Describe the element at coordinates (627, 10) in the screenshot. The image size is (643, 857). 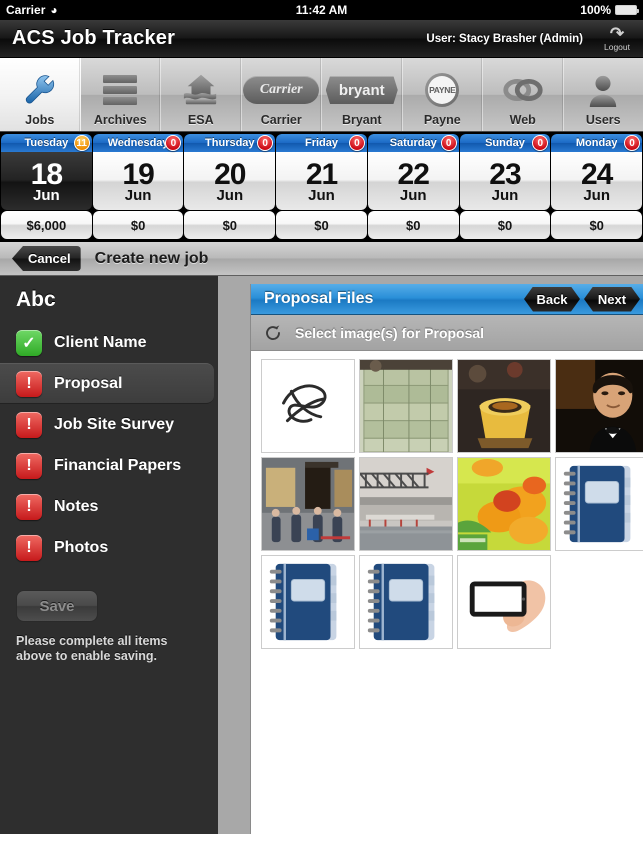
I see `battery-full-icon` at that location.